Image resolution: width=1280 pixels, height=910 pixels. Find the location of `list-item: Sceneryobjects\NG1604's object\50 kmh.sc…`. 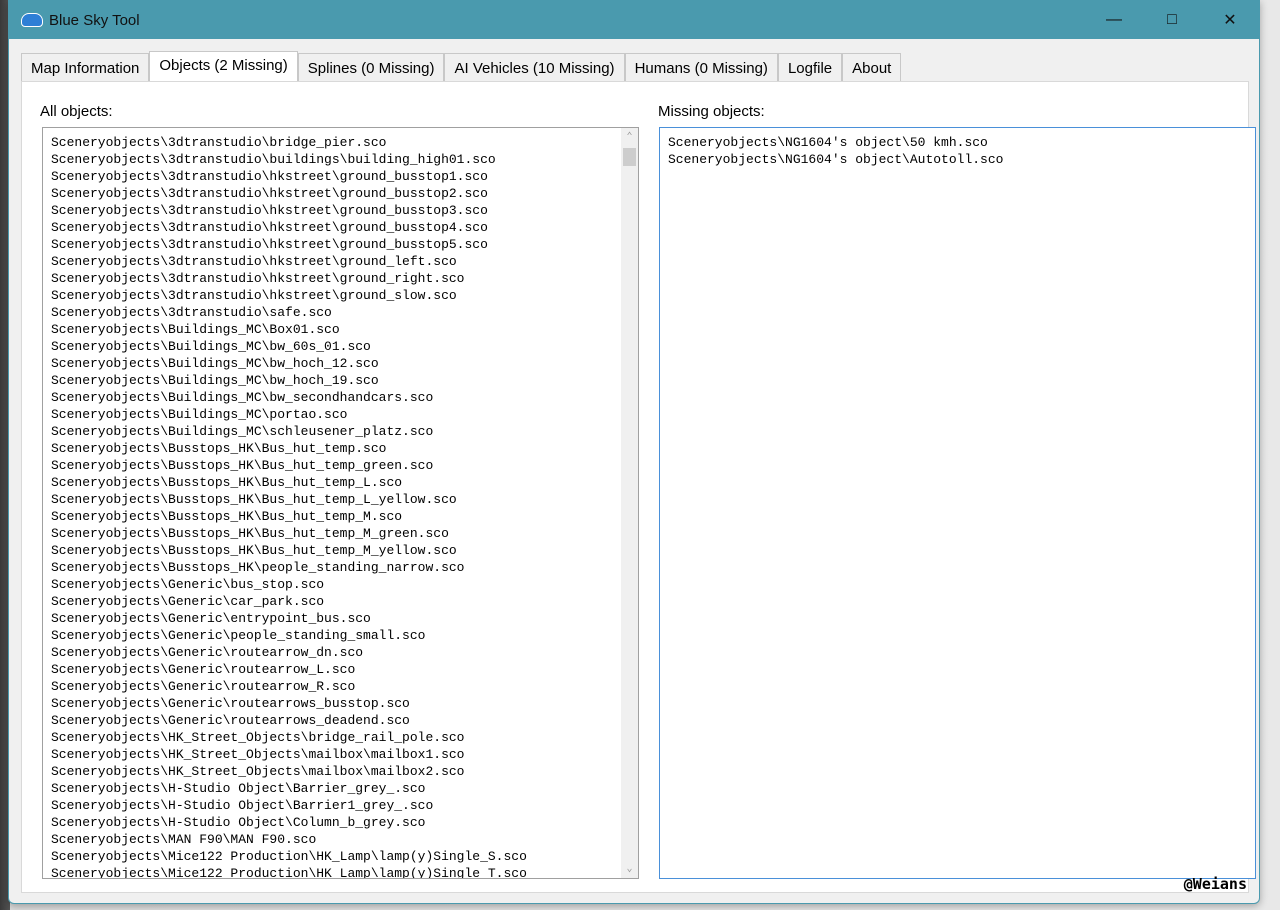

list-item: Sceneryobjects\NG1604's object\50 kmh.sc… is located at coordinates (957, 142).